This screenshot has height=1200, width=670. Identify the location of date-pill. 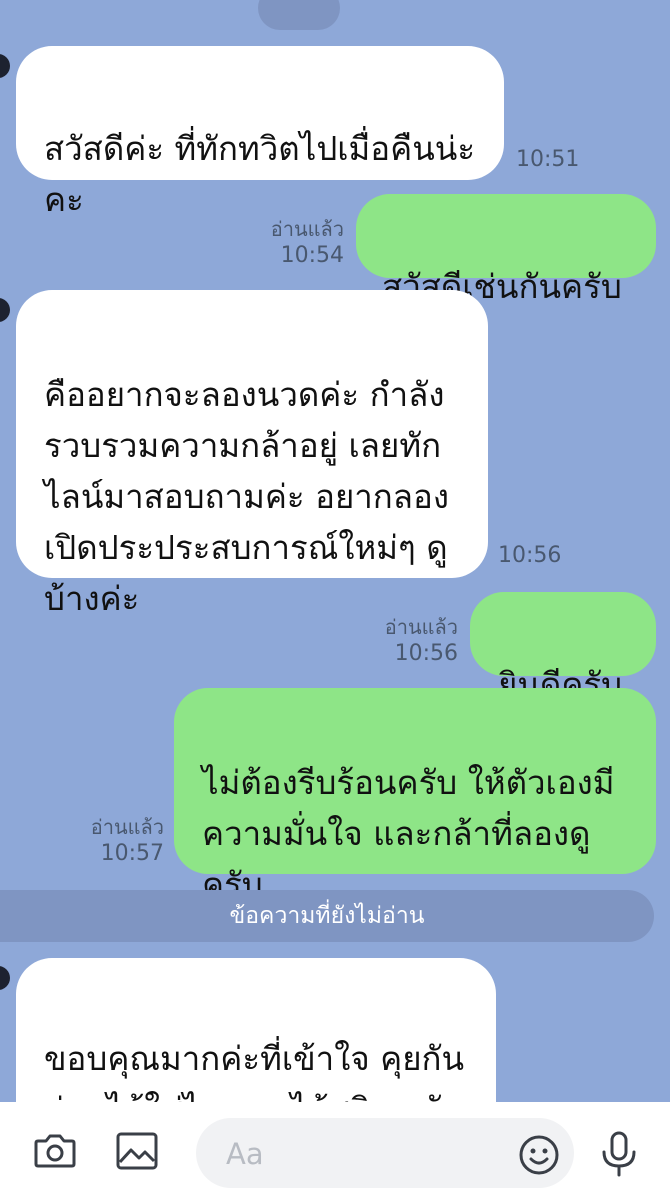
(299, 15).